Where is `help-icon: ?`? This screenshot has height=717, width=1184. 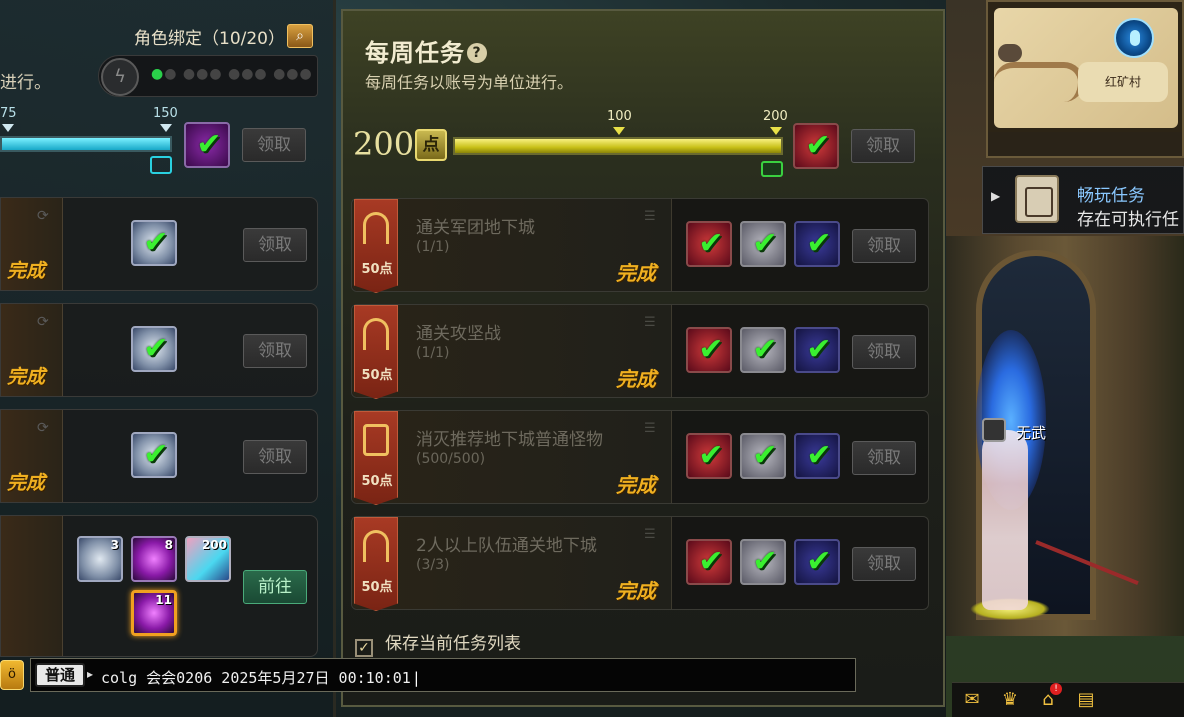
help-icon: ? is located at coordinates (477, 53).